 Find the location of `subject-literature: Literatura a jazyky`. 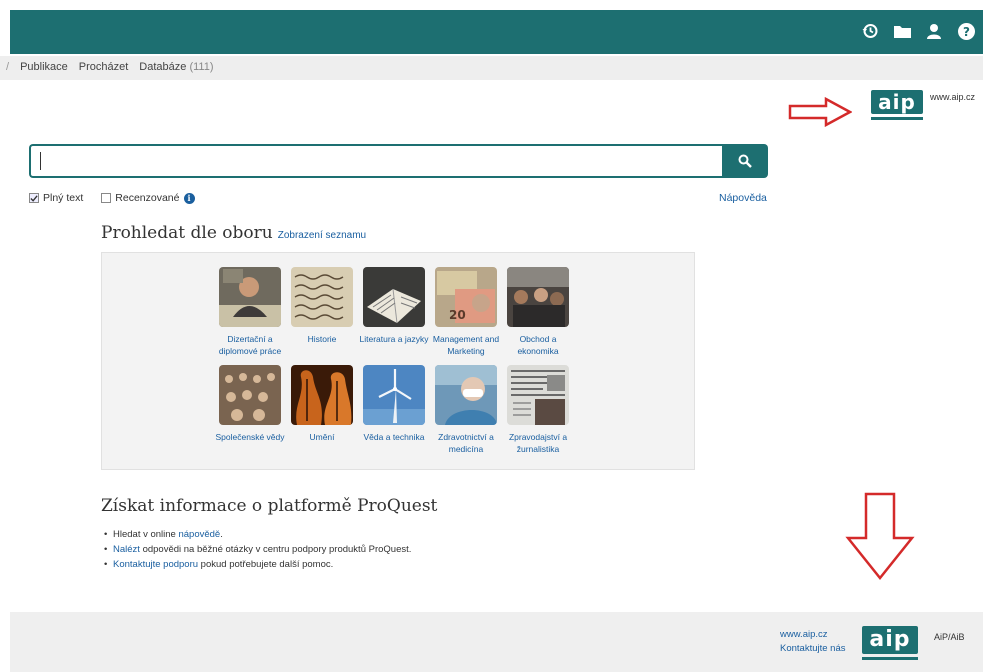

subject-literature: Literatura a jazyky is located at coordinates (394, 306).